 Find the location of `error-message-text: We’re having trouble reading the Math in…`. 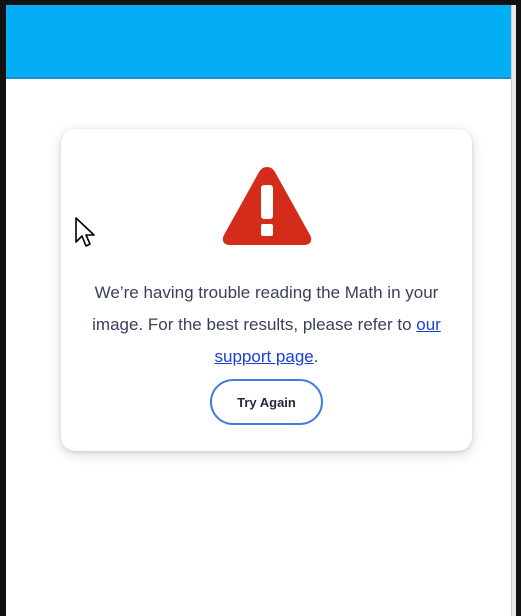

error-message-text: We’re having trouble reading the Math in… is located at coordinates (265, 308).